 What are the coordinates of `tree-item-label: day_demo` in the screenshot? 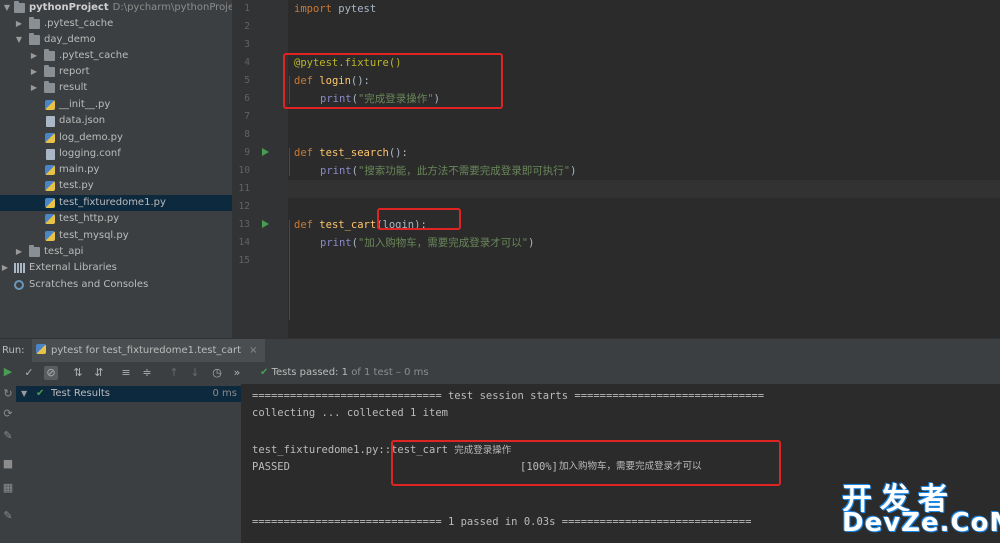 It's located at (70, 39).